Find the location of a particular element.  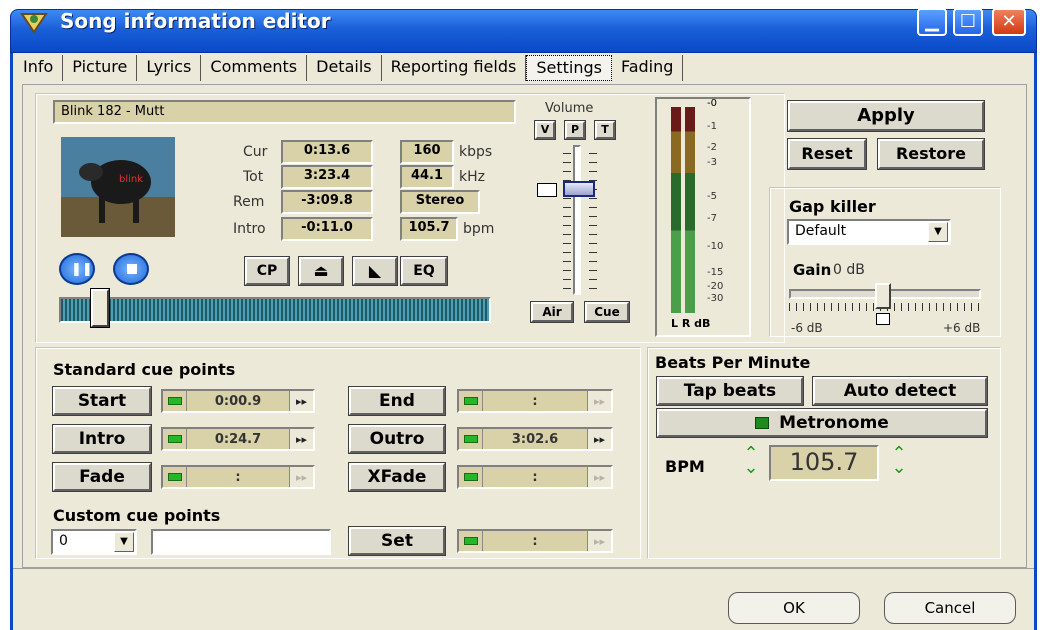

bpm-label: BPM is located at coordinates (685, 466).